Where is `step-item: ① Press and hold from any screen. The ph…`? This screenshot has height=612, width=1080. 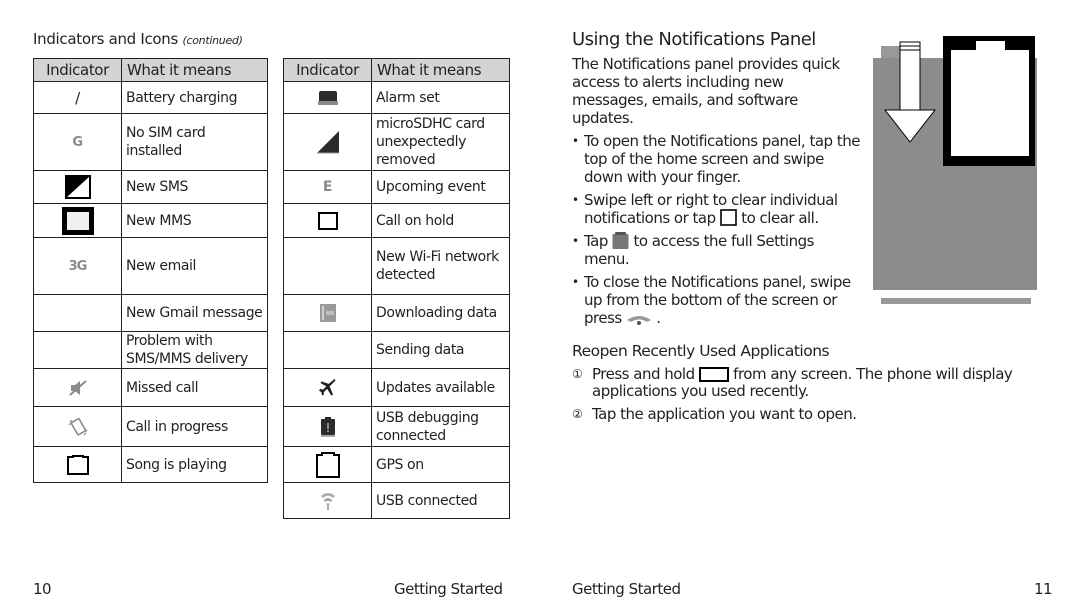
step-item: ① Press and hold from any screen. The ph… is located at coordinates (807, 383).